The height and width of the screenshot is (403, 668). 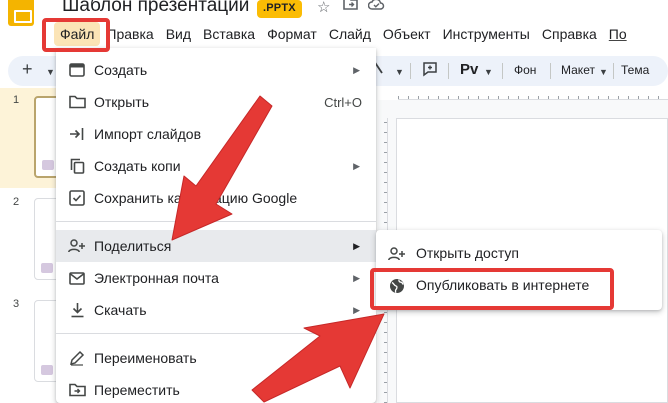 What do you see at coordinates (603, 72) in the screenshot?
I see `layout-caret-icon: ▼` at bounding box center [603, 72].